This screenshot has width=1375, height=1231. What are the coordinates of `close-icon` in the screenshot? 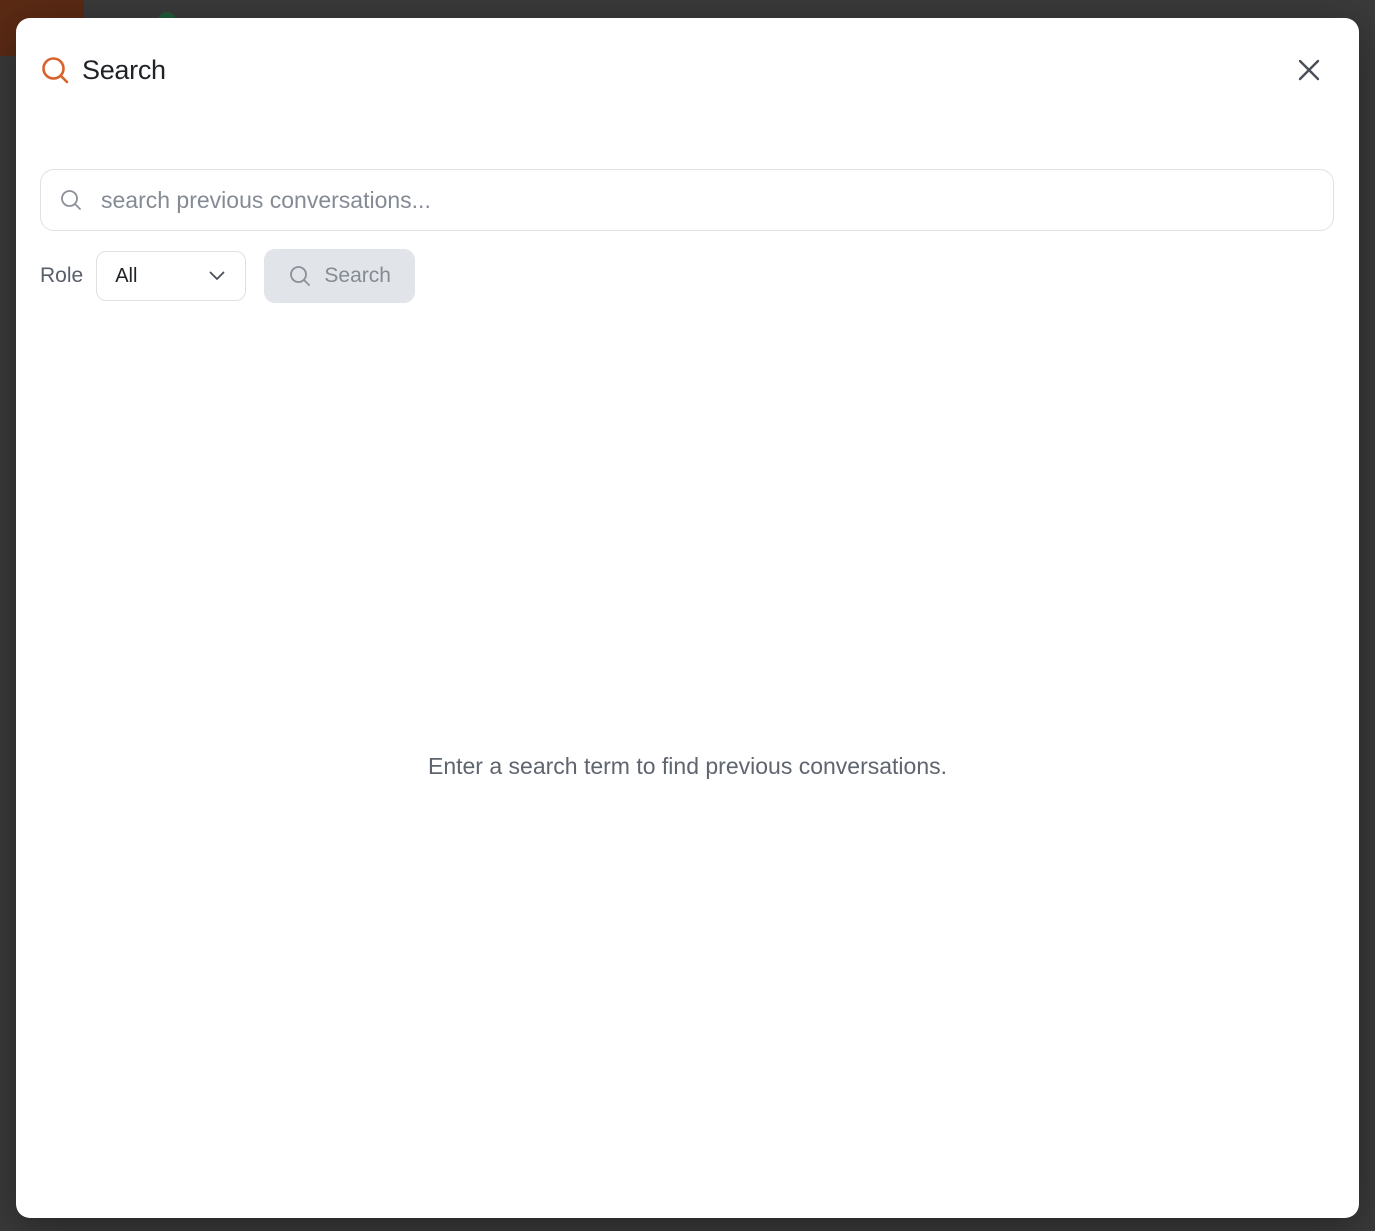 It's located at (1309, 70).